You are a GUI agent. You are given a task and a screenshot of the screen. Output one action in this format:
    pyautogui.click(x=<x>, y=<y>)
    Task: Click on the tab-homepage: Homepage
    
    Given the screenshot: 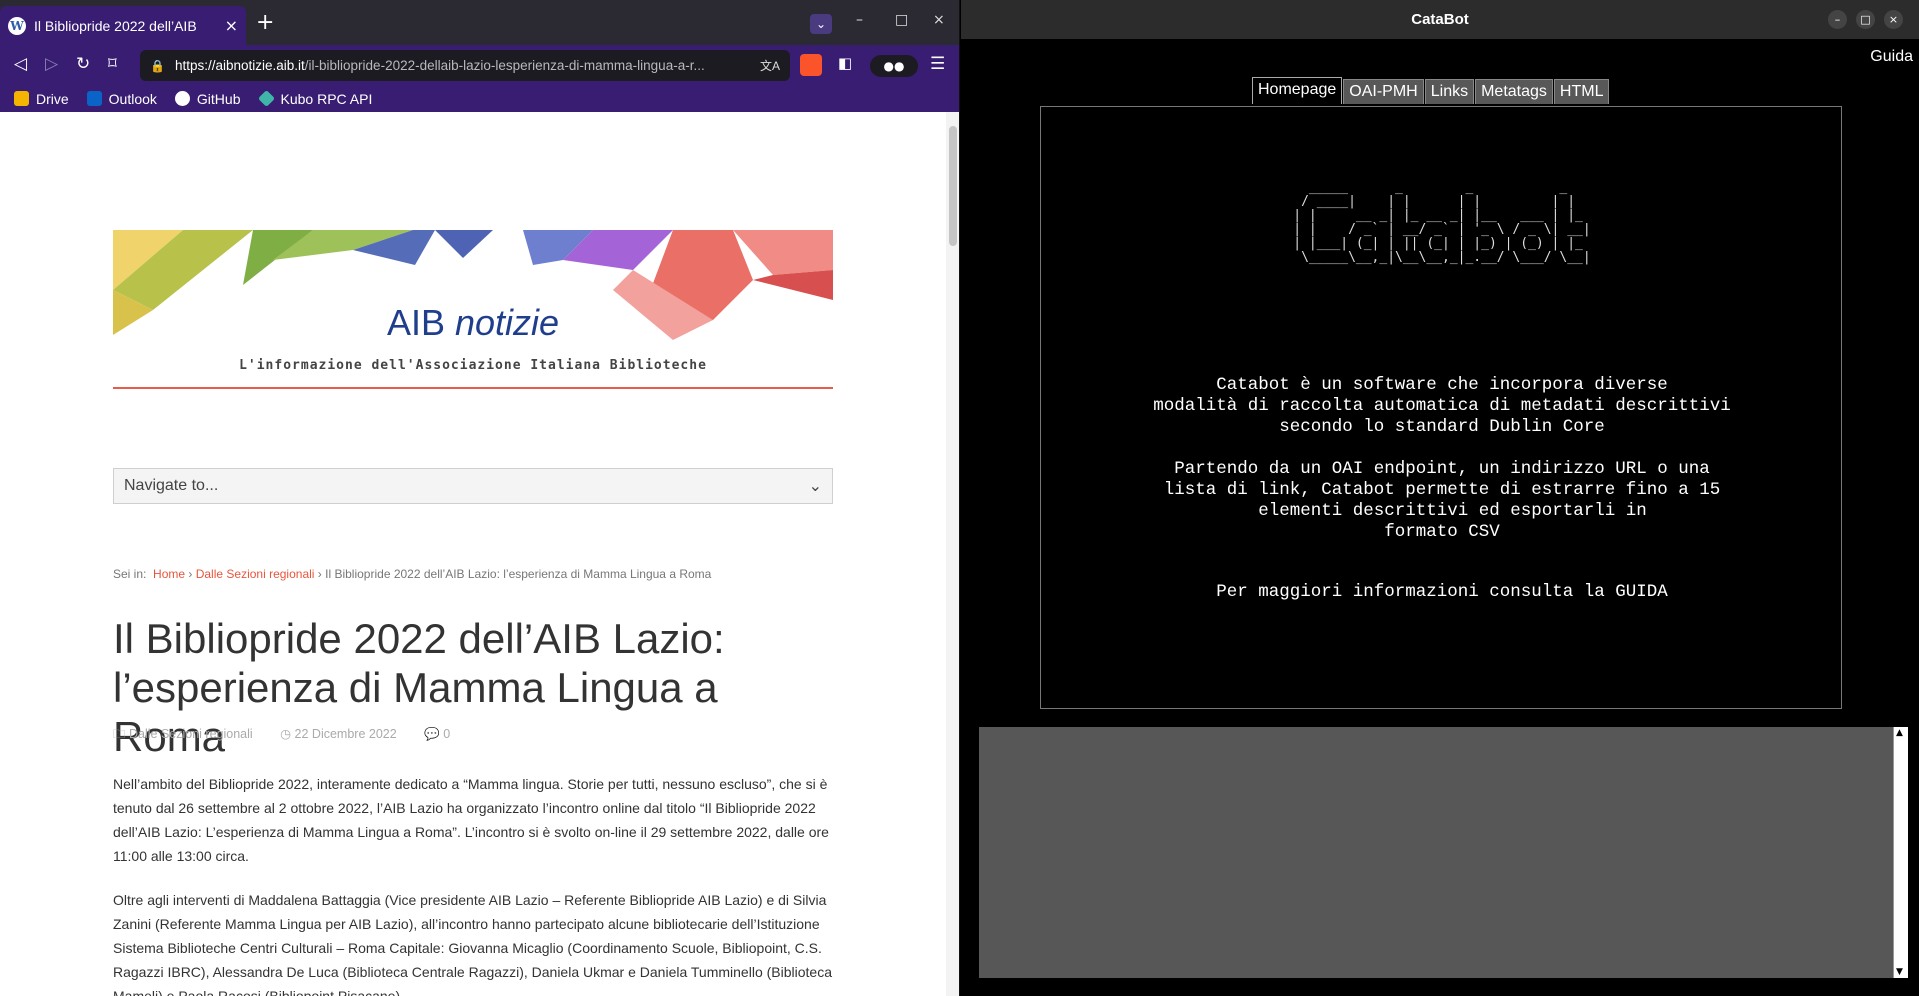 What is the action you would take?
    pyautogui.click(x=1297, y=90)
    